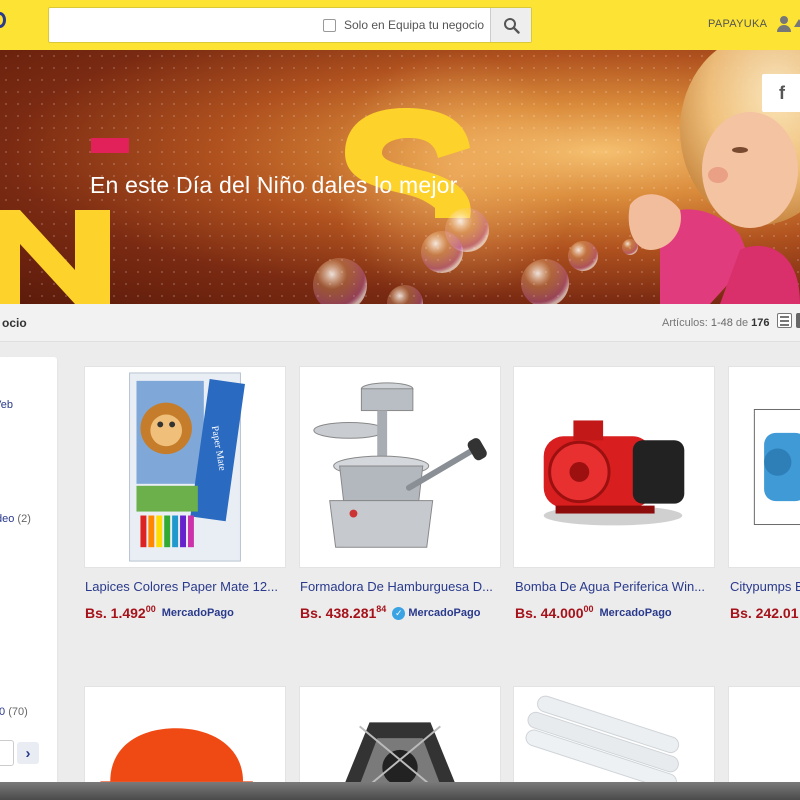  What do you see at coordinates (685, 323) in the screenshot?
I see `results-label: Artículos:` at bounding box center [685, 323].